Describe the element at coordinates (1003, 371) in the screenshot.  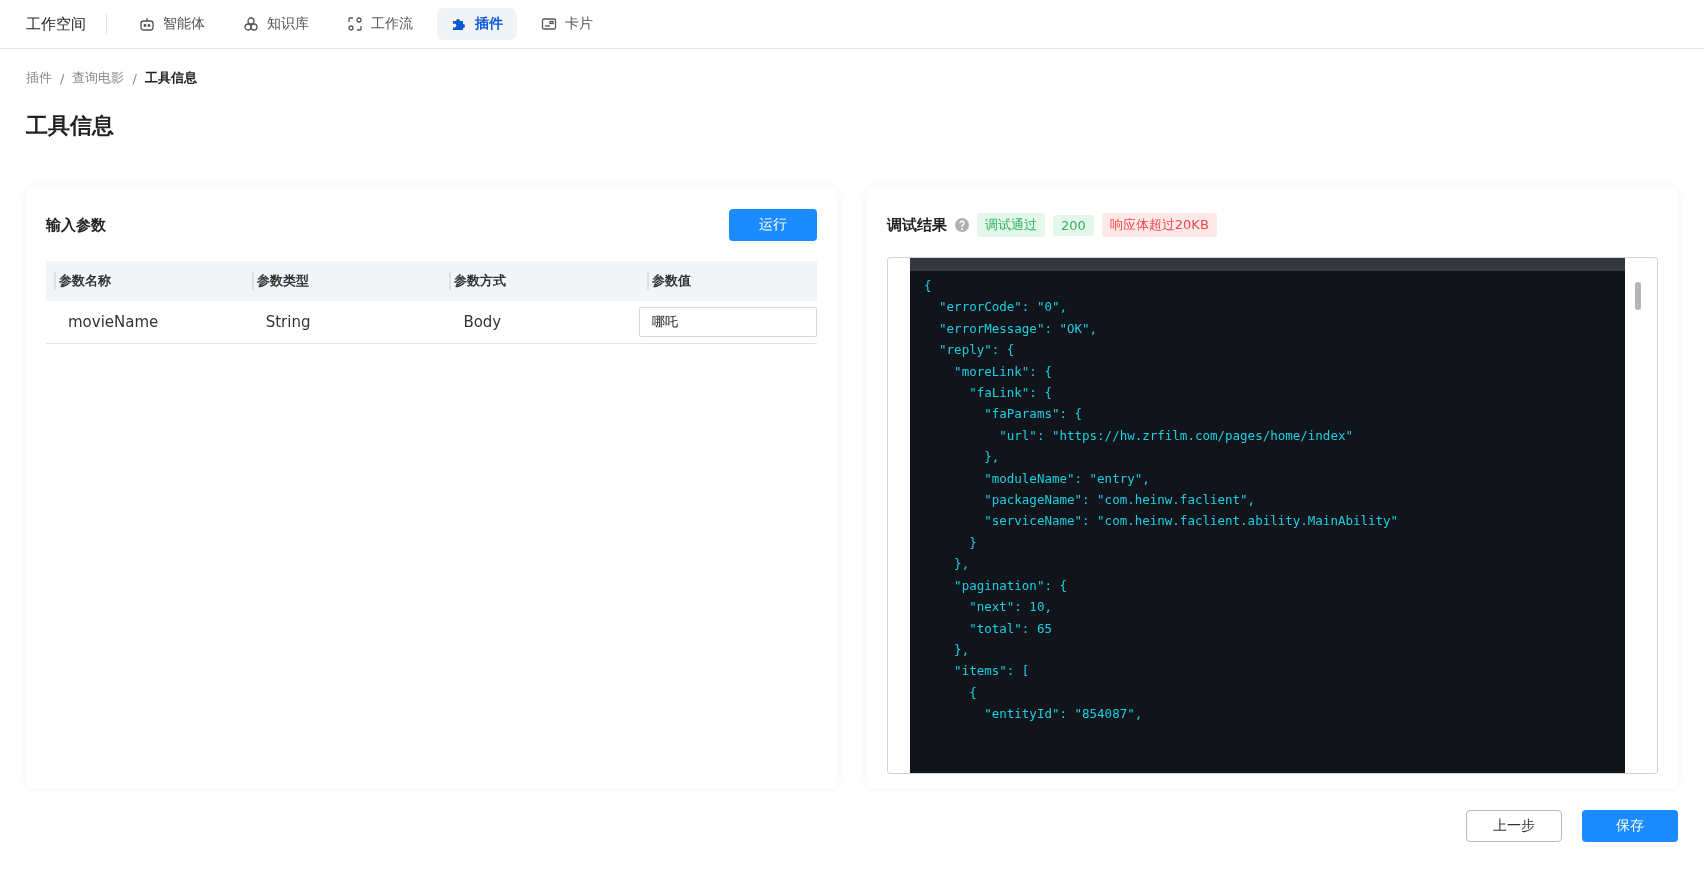
I see `code-line: "moreLink": {` at that location.